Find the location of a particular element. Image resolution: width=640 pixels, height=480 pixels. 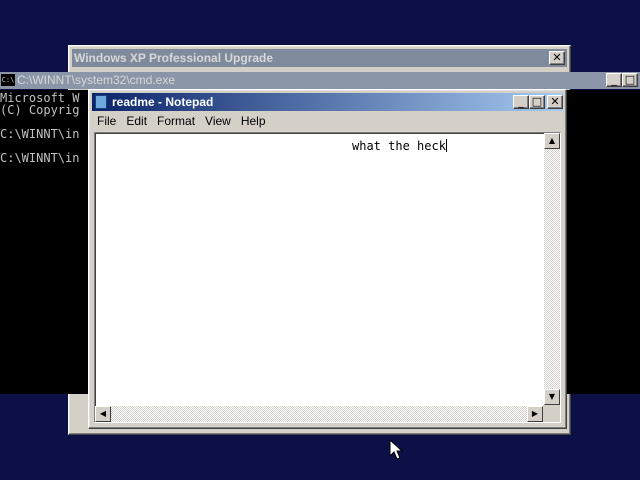

notepad-menubar: File Edit Format View Help is located at coordinates (327, 121).